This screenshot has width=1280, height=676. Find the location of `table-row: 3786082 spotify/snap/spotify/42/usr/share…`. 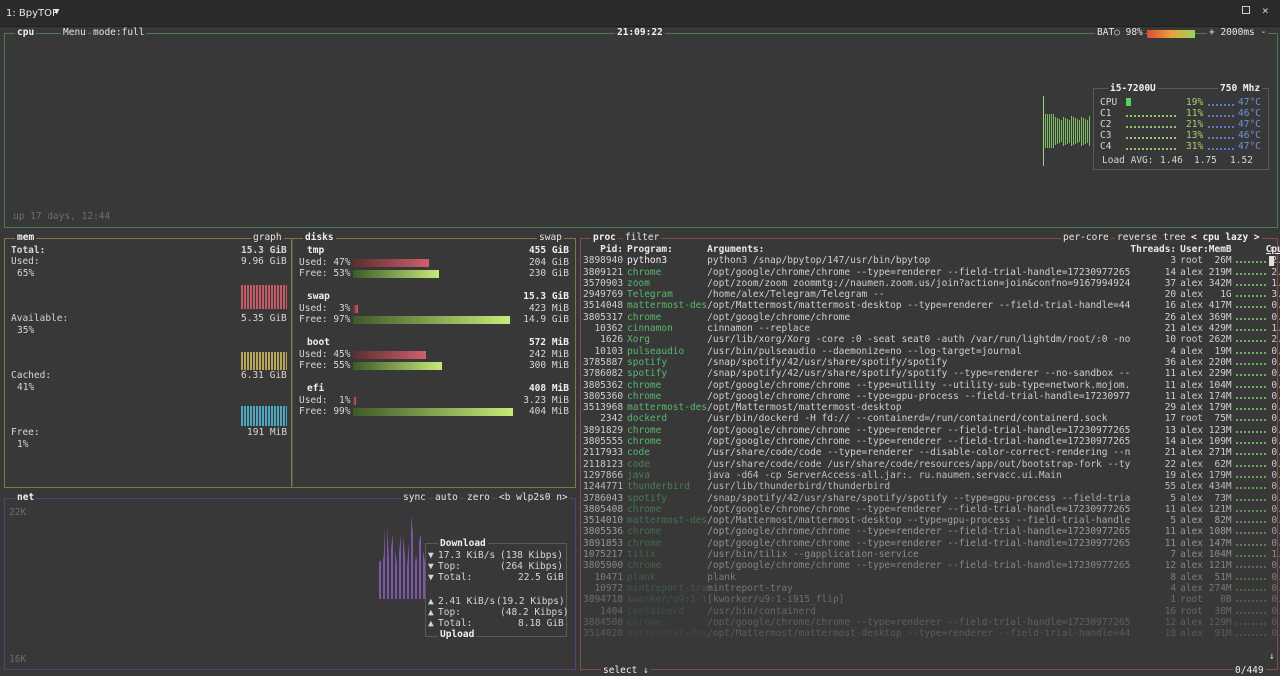

table-row: 3786082 spotify/snap/spotify/42/usr/share… is located at coordinates (931, 373).